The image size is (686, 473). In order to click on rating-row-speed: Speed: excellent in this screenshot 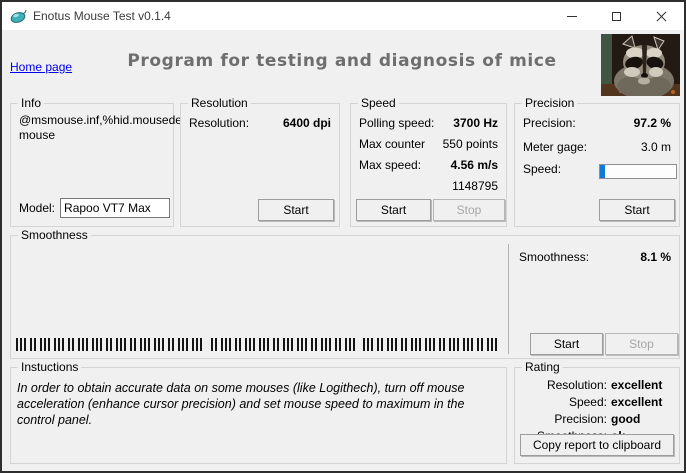, I will do `click(593, 403)`.